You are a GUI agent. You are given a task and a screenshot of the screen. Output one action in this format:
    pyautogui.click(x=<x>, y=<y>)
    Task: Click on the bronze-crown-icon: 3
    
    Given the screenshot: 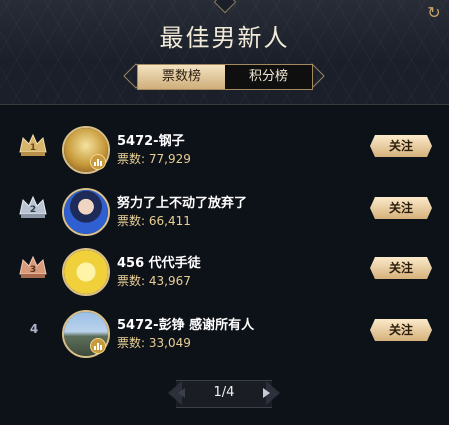 What is the action you would take?
    pyautogui.click(x=33, y=266)
    